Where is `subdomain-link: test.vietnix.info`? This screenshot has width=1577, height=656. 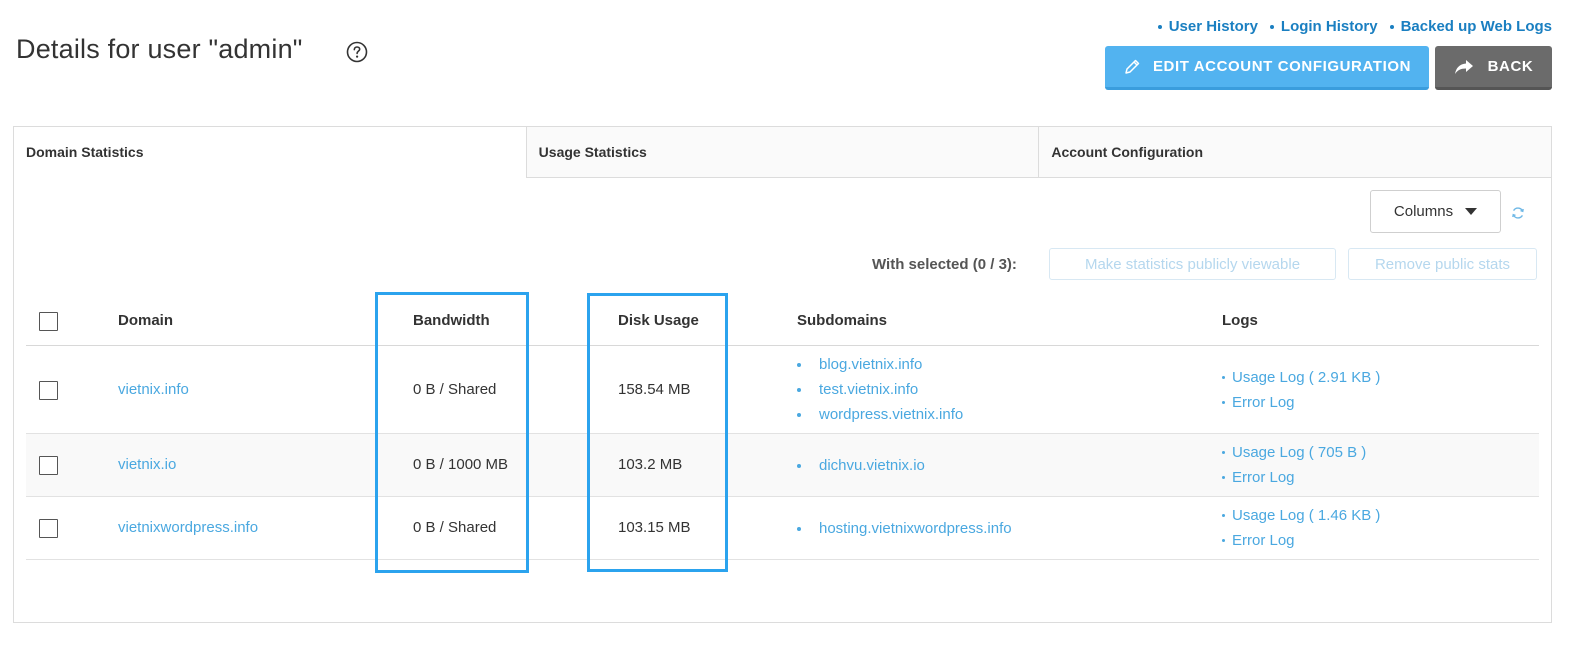
subdomain-link: test.vietnix.info is located at coordinates (880, 389).